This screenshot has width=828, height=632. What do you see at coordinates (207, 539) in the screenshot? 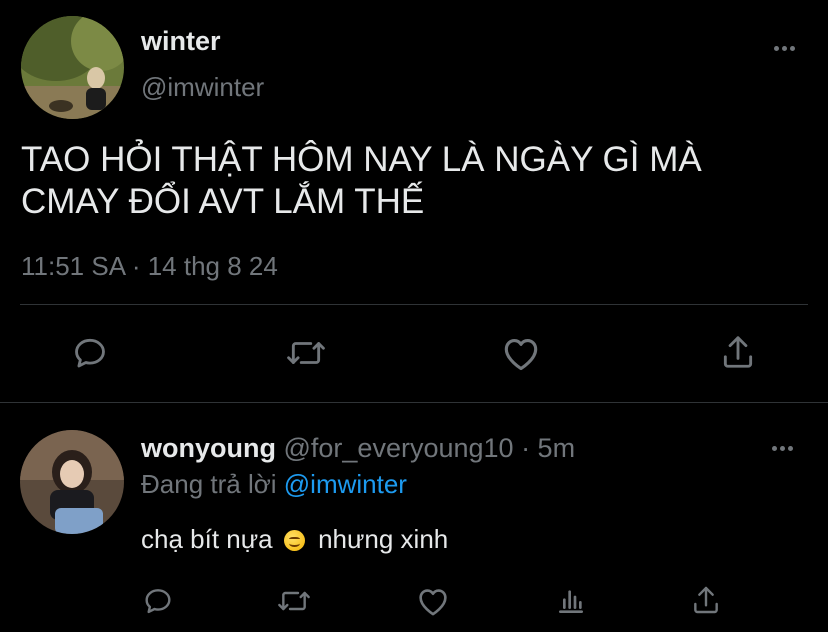
I see `reply-text-before: chạ bít nựa` at bounding box center [207, 539].